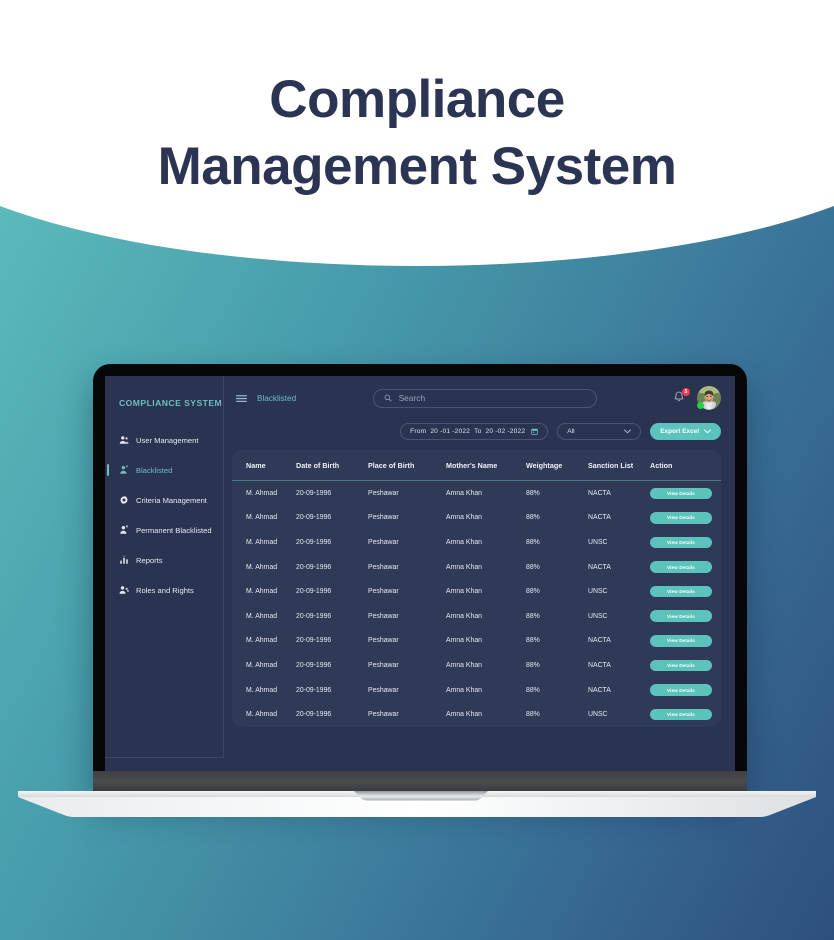 The height and width of the screenshot is (940, 834). I want to click on sidebar-item-label: Blacklisted, so click(154, 470).